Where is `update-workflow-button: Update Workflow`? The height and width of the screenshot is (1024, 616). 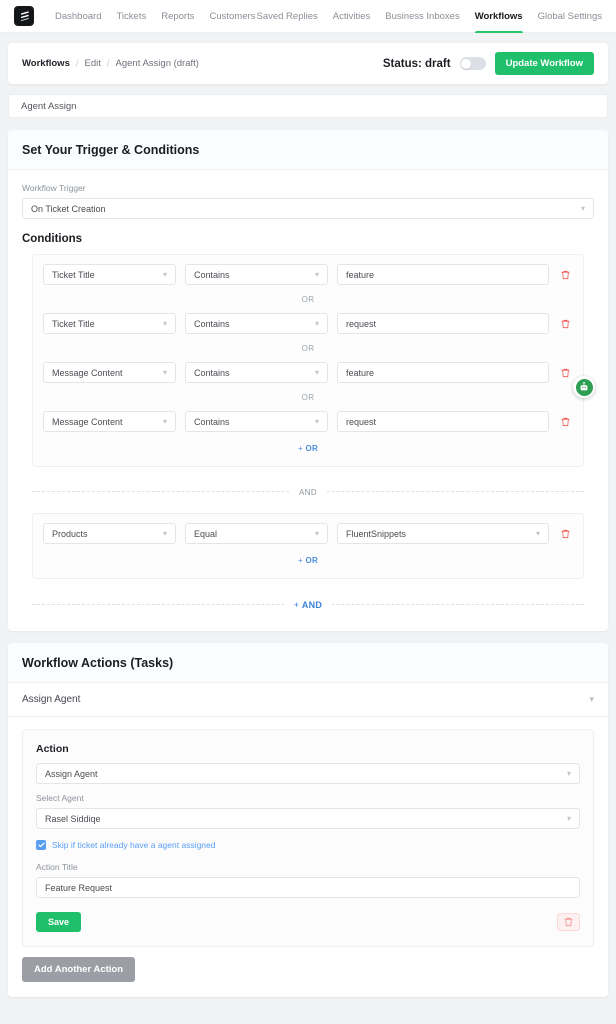
update-workflow-button: Update Workflow is located at coordinates (544, 63).